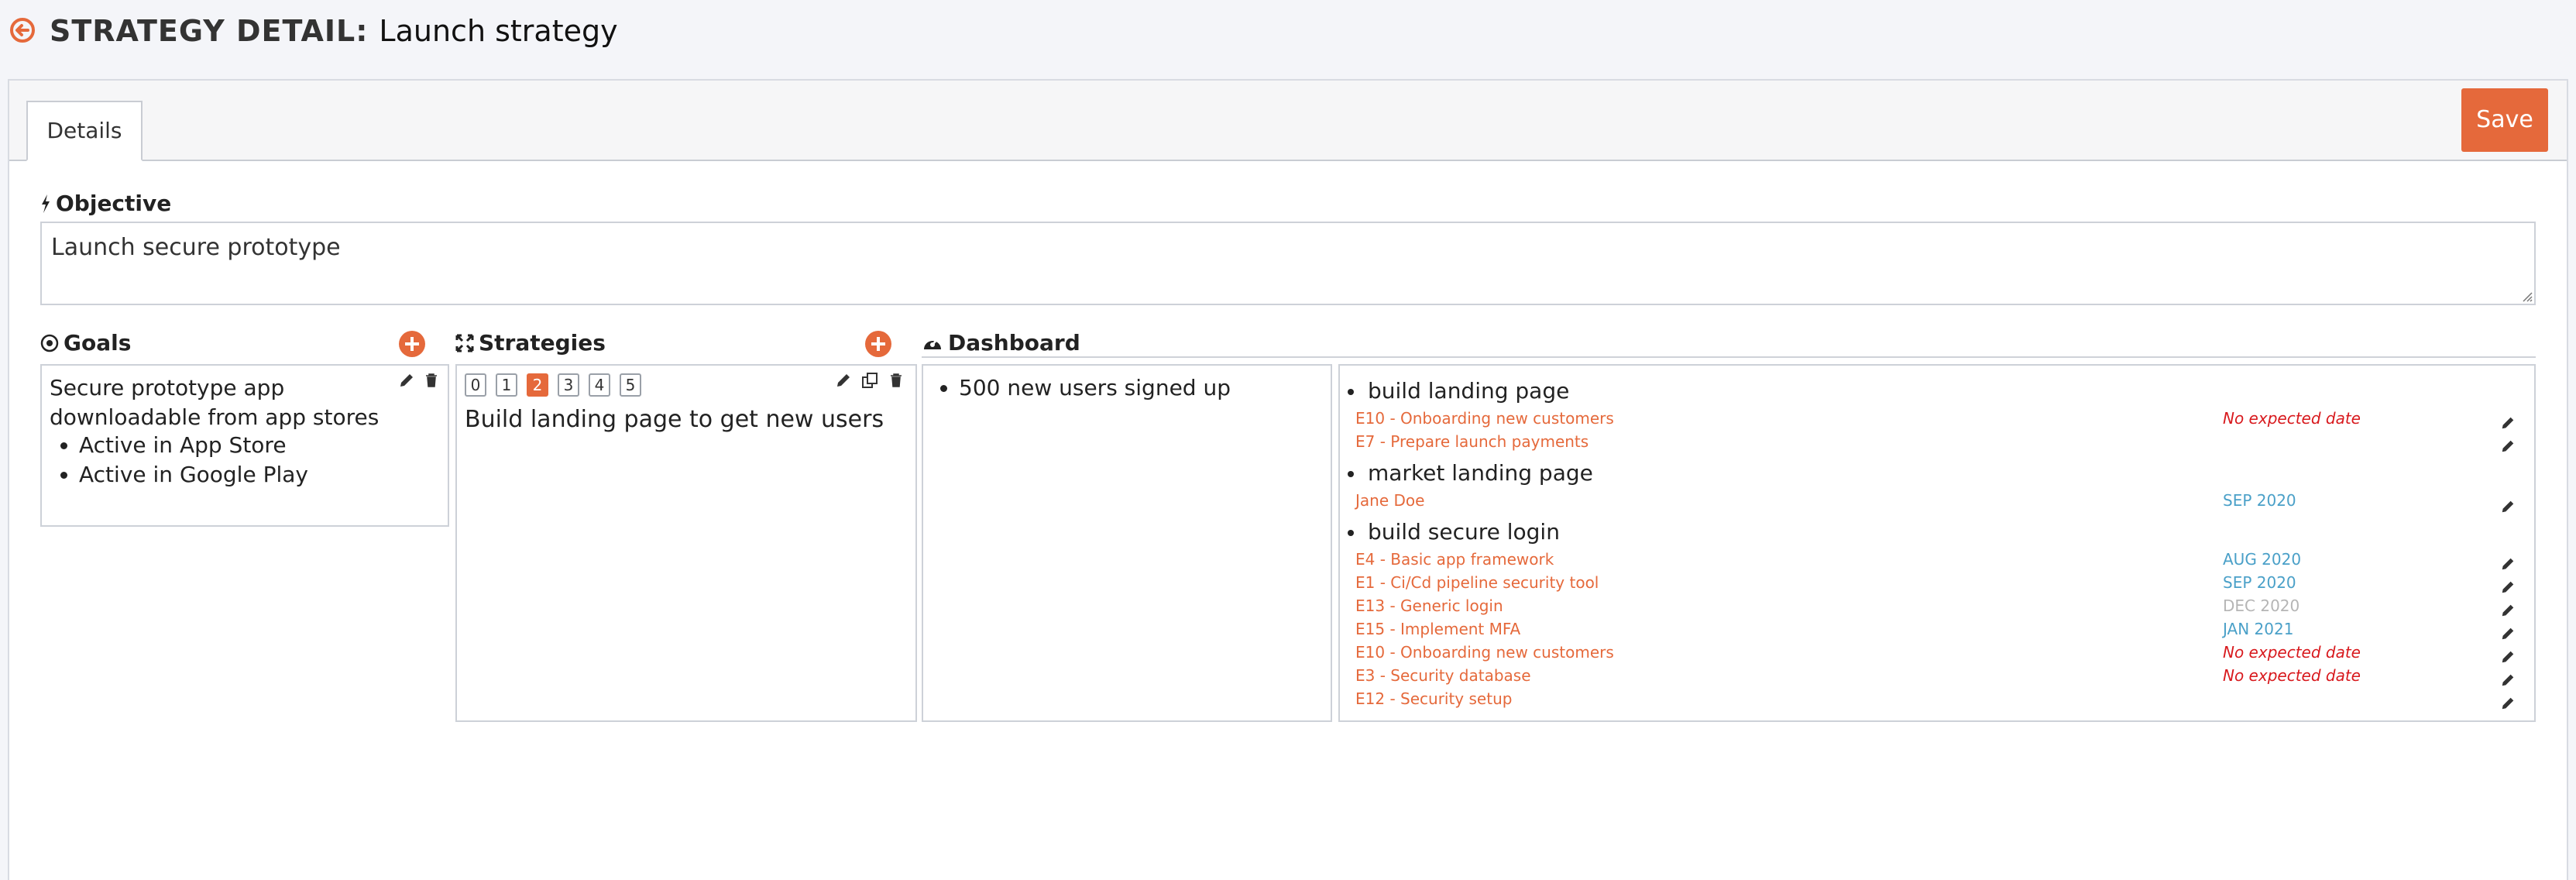 The image size is (2576, 880). Describe the element at coordinates (1454, 532) in the screenshot. I see `initiative-title: build secure login` at that location.